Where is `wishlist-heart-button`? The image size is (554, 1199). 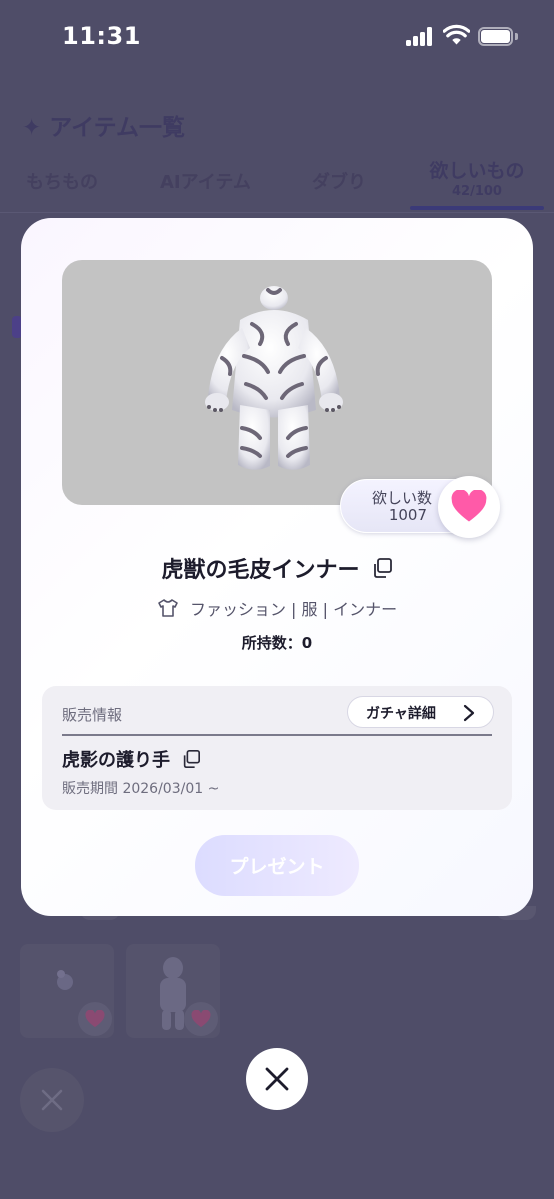 wishlist-heart-button is located at coordinates (469, 507).